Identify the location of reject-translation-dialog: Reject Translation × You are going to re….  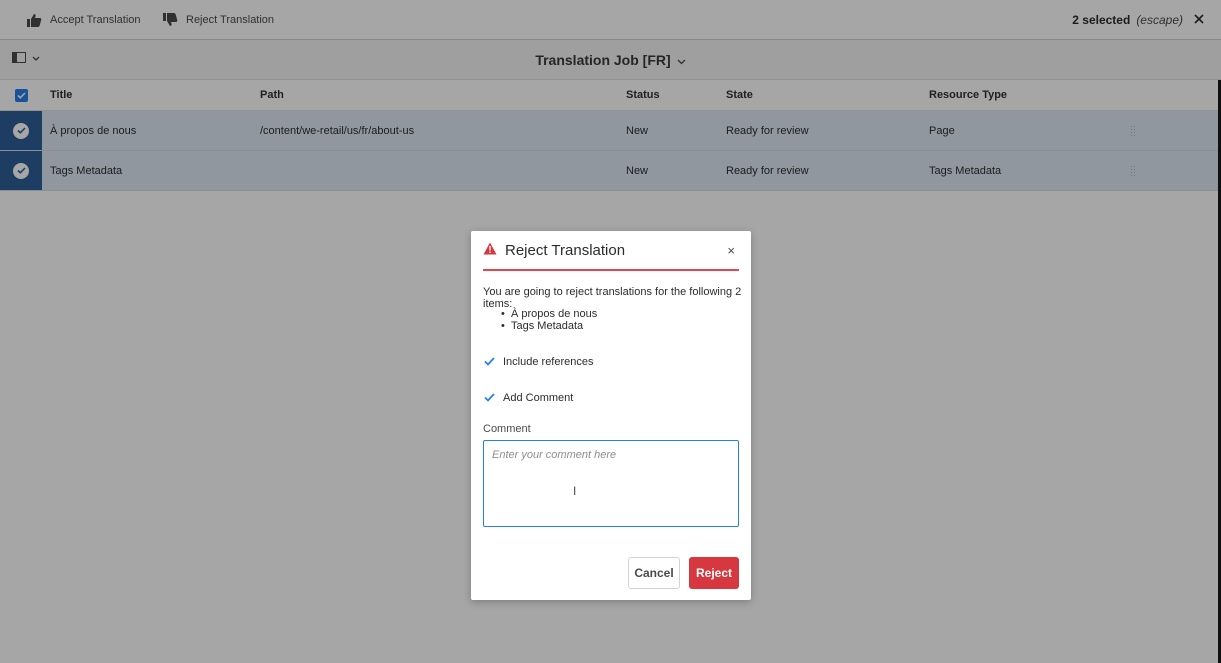
(611, 415).